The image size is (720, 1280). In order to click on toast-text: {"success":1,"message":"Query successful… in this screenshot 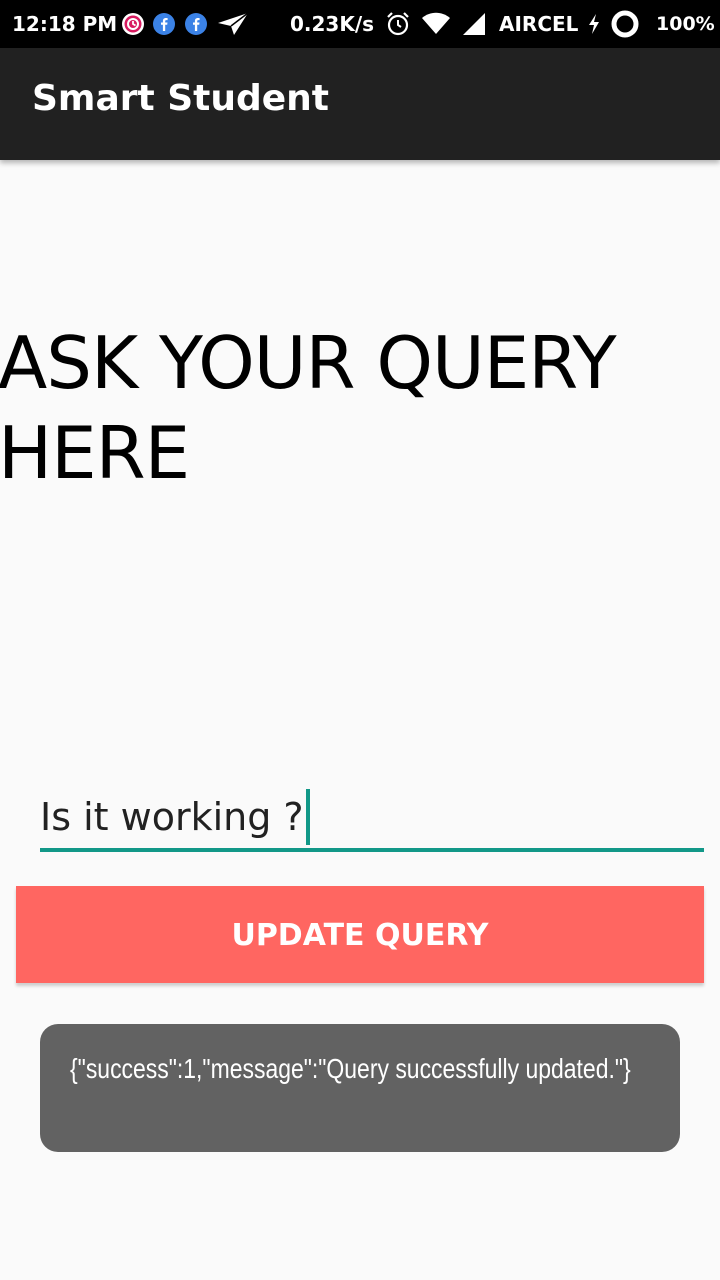, I will do `click(350, 1068)`.